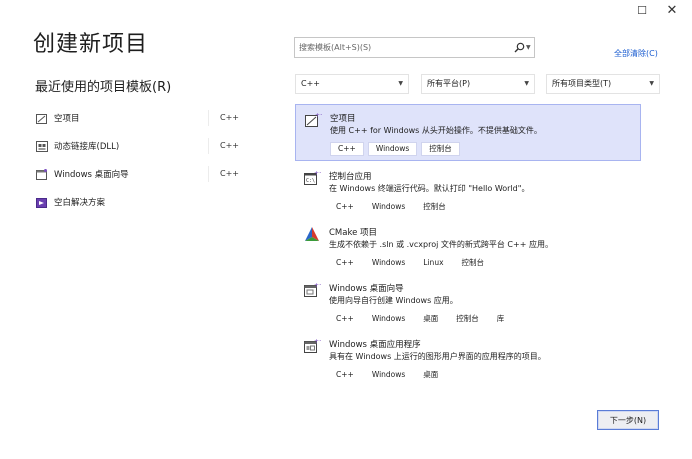 The image size is (692, 459). I want to click on recent-item-label: 动态链接库(DLL), so click(87, 147).